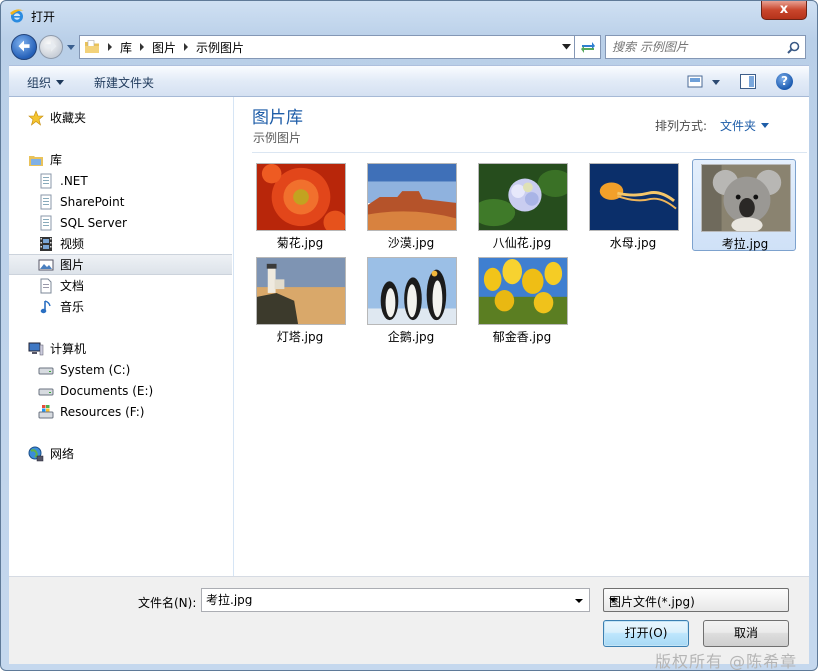  What do you see at coordinates (412, 197) in the screenshot?
I see `thumbnail-desert` at bounding box center [412, 197].